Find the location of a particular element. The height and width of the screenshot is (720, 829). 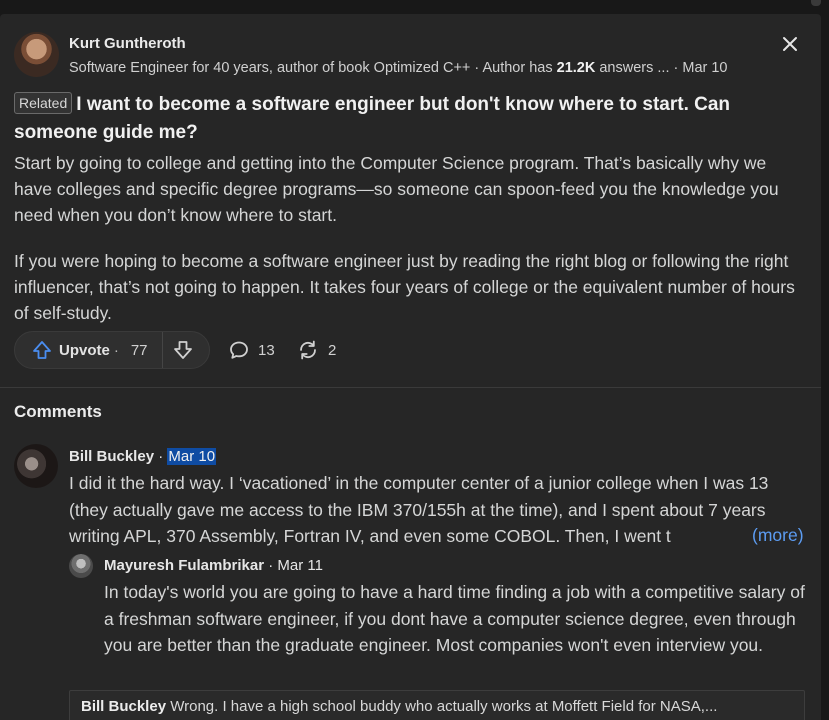

section-divider is located at coordinates (410, 387).